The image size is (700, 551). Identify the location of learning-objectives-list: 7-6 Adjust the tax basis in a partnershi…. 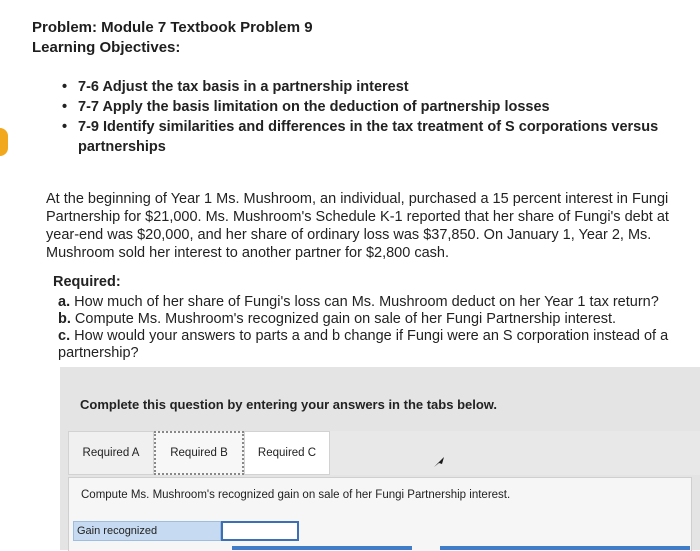
(375, 117).